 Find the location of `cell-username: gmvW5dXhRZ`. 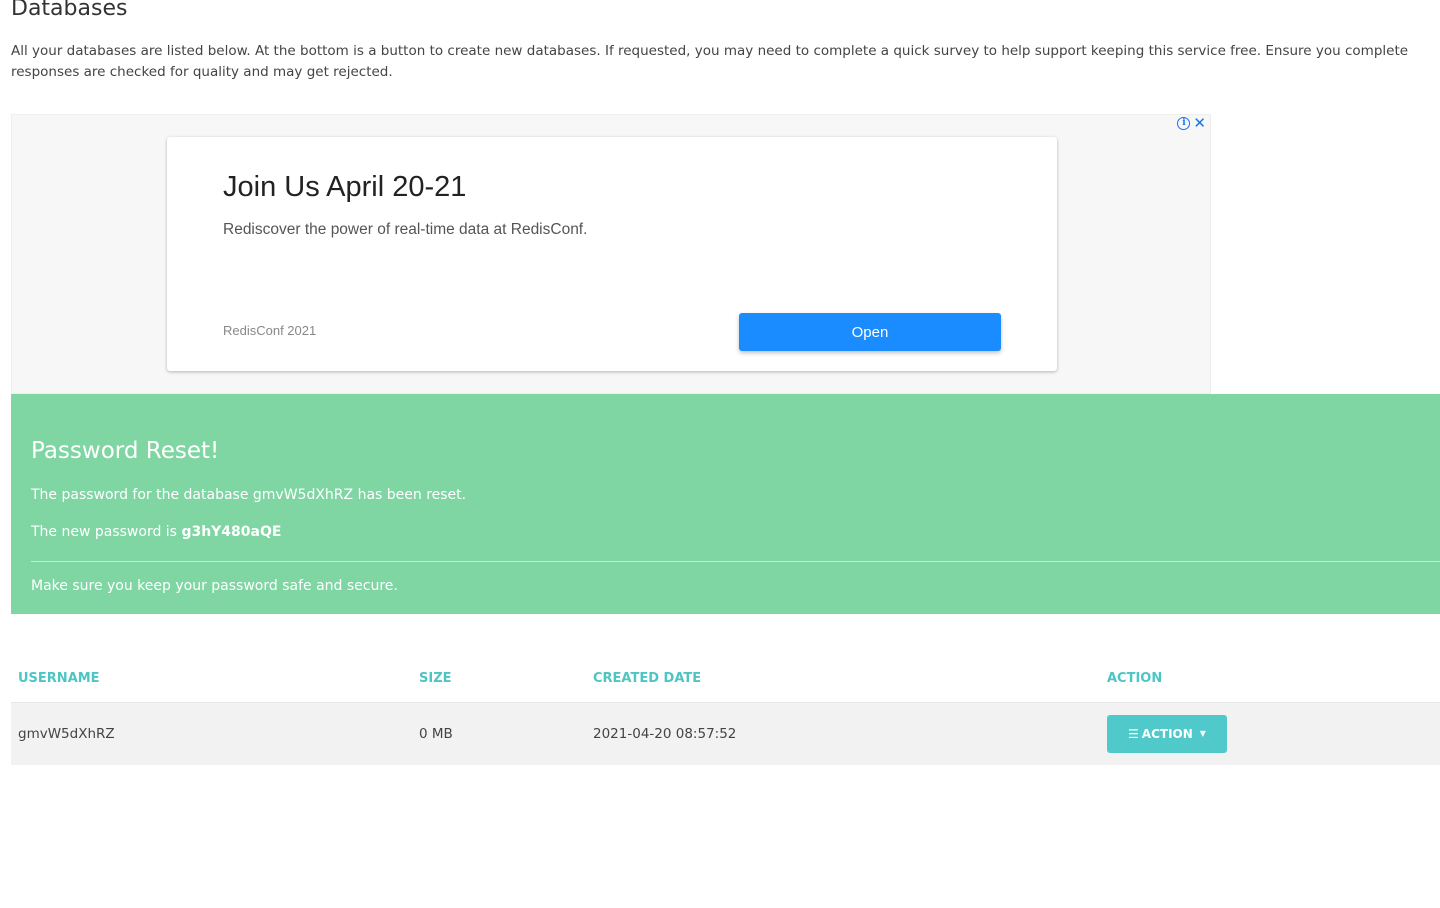

cell-username: gmvW5dXhRZ is located at coordinates (211, 733).